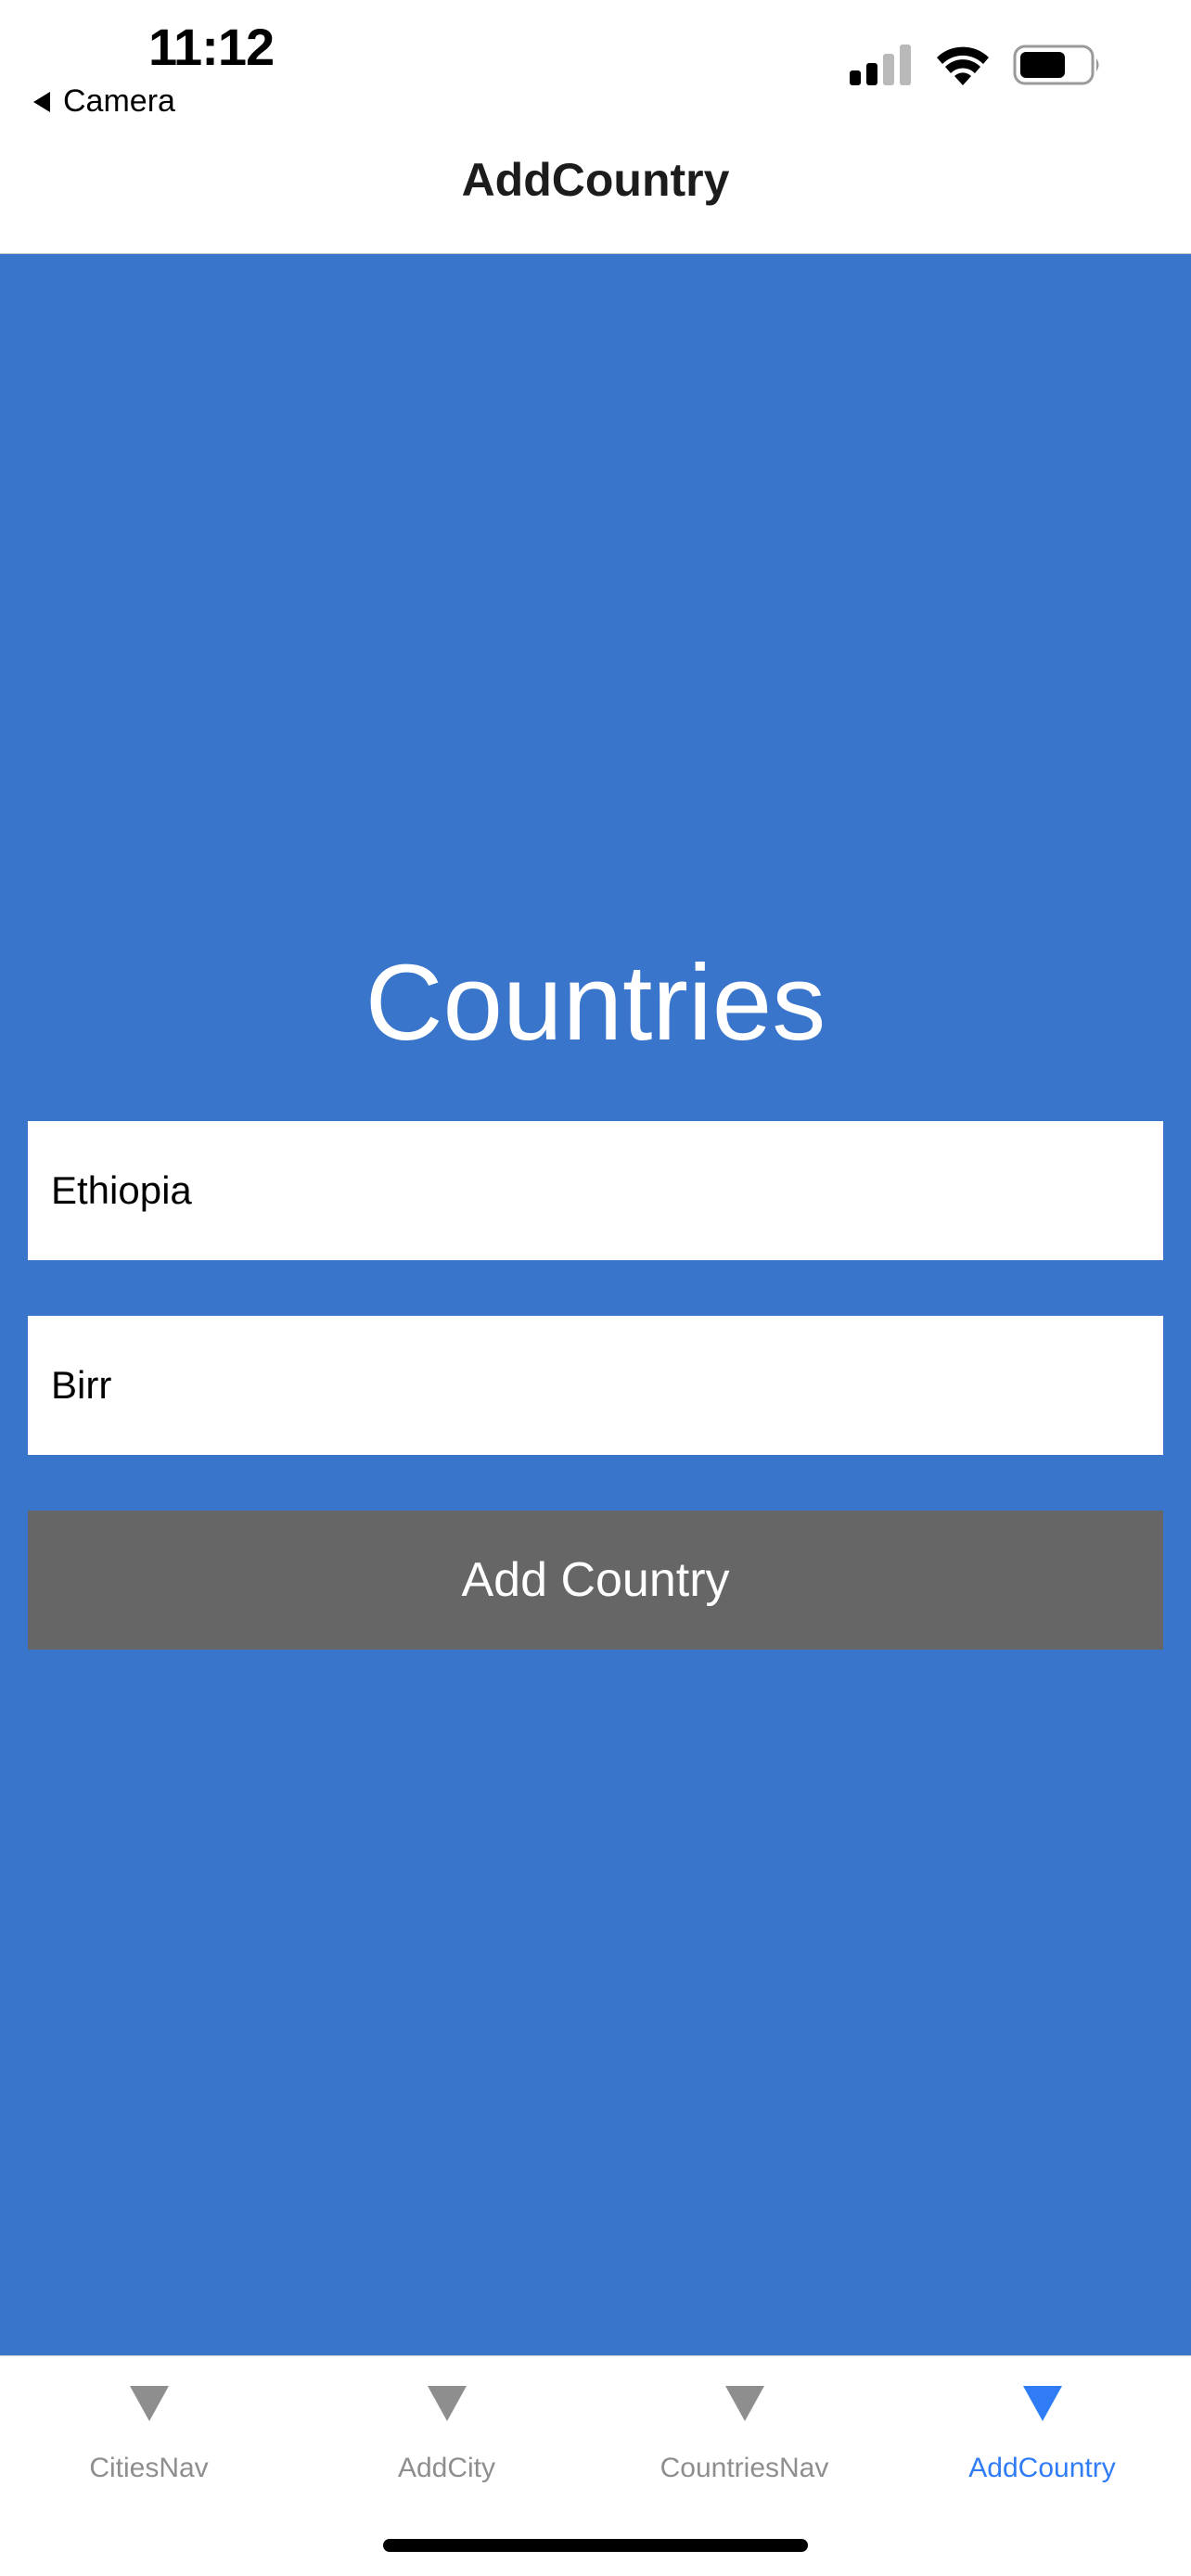 This screenshot has width=1191, height=2576. I want to click on back-arrow-icon, so click(41, 102).